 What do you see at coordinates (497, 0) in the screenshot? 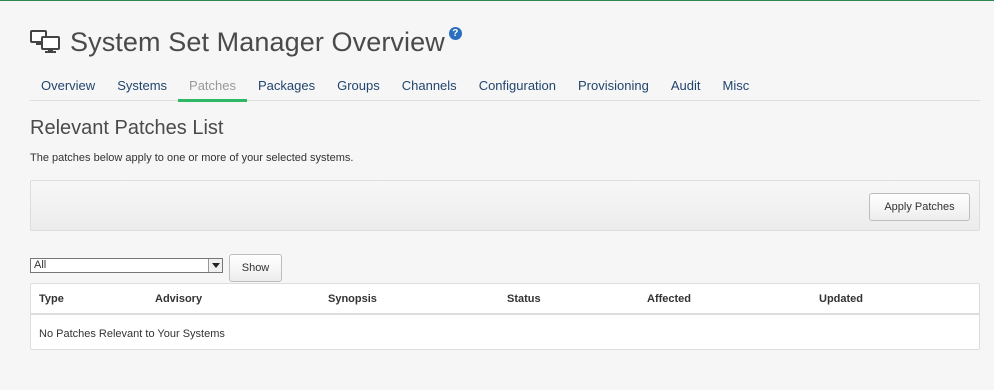
I see `top-accent-line` at bounding box center [497, 0].